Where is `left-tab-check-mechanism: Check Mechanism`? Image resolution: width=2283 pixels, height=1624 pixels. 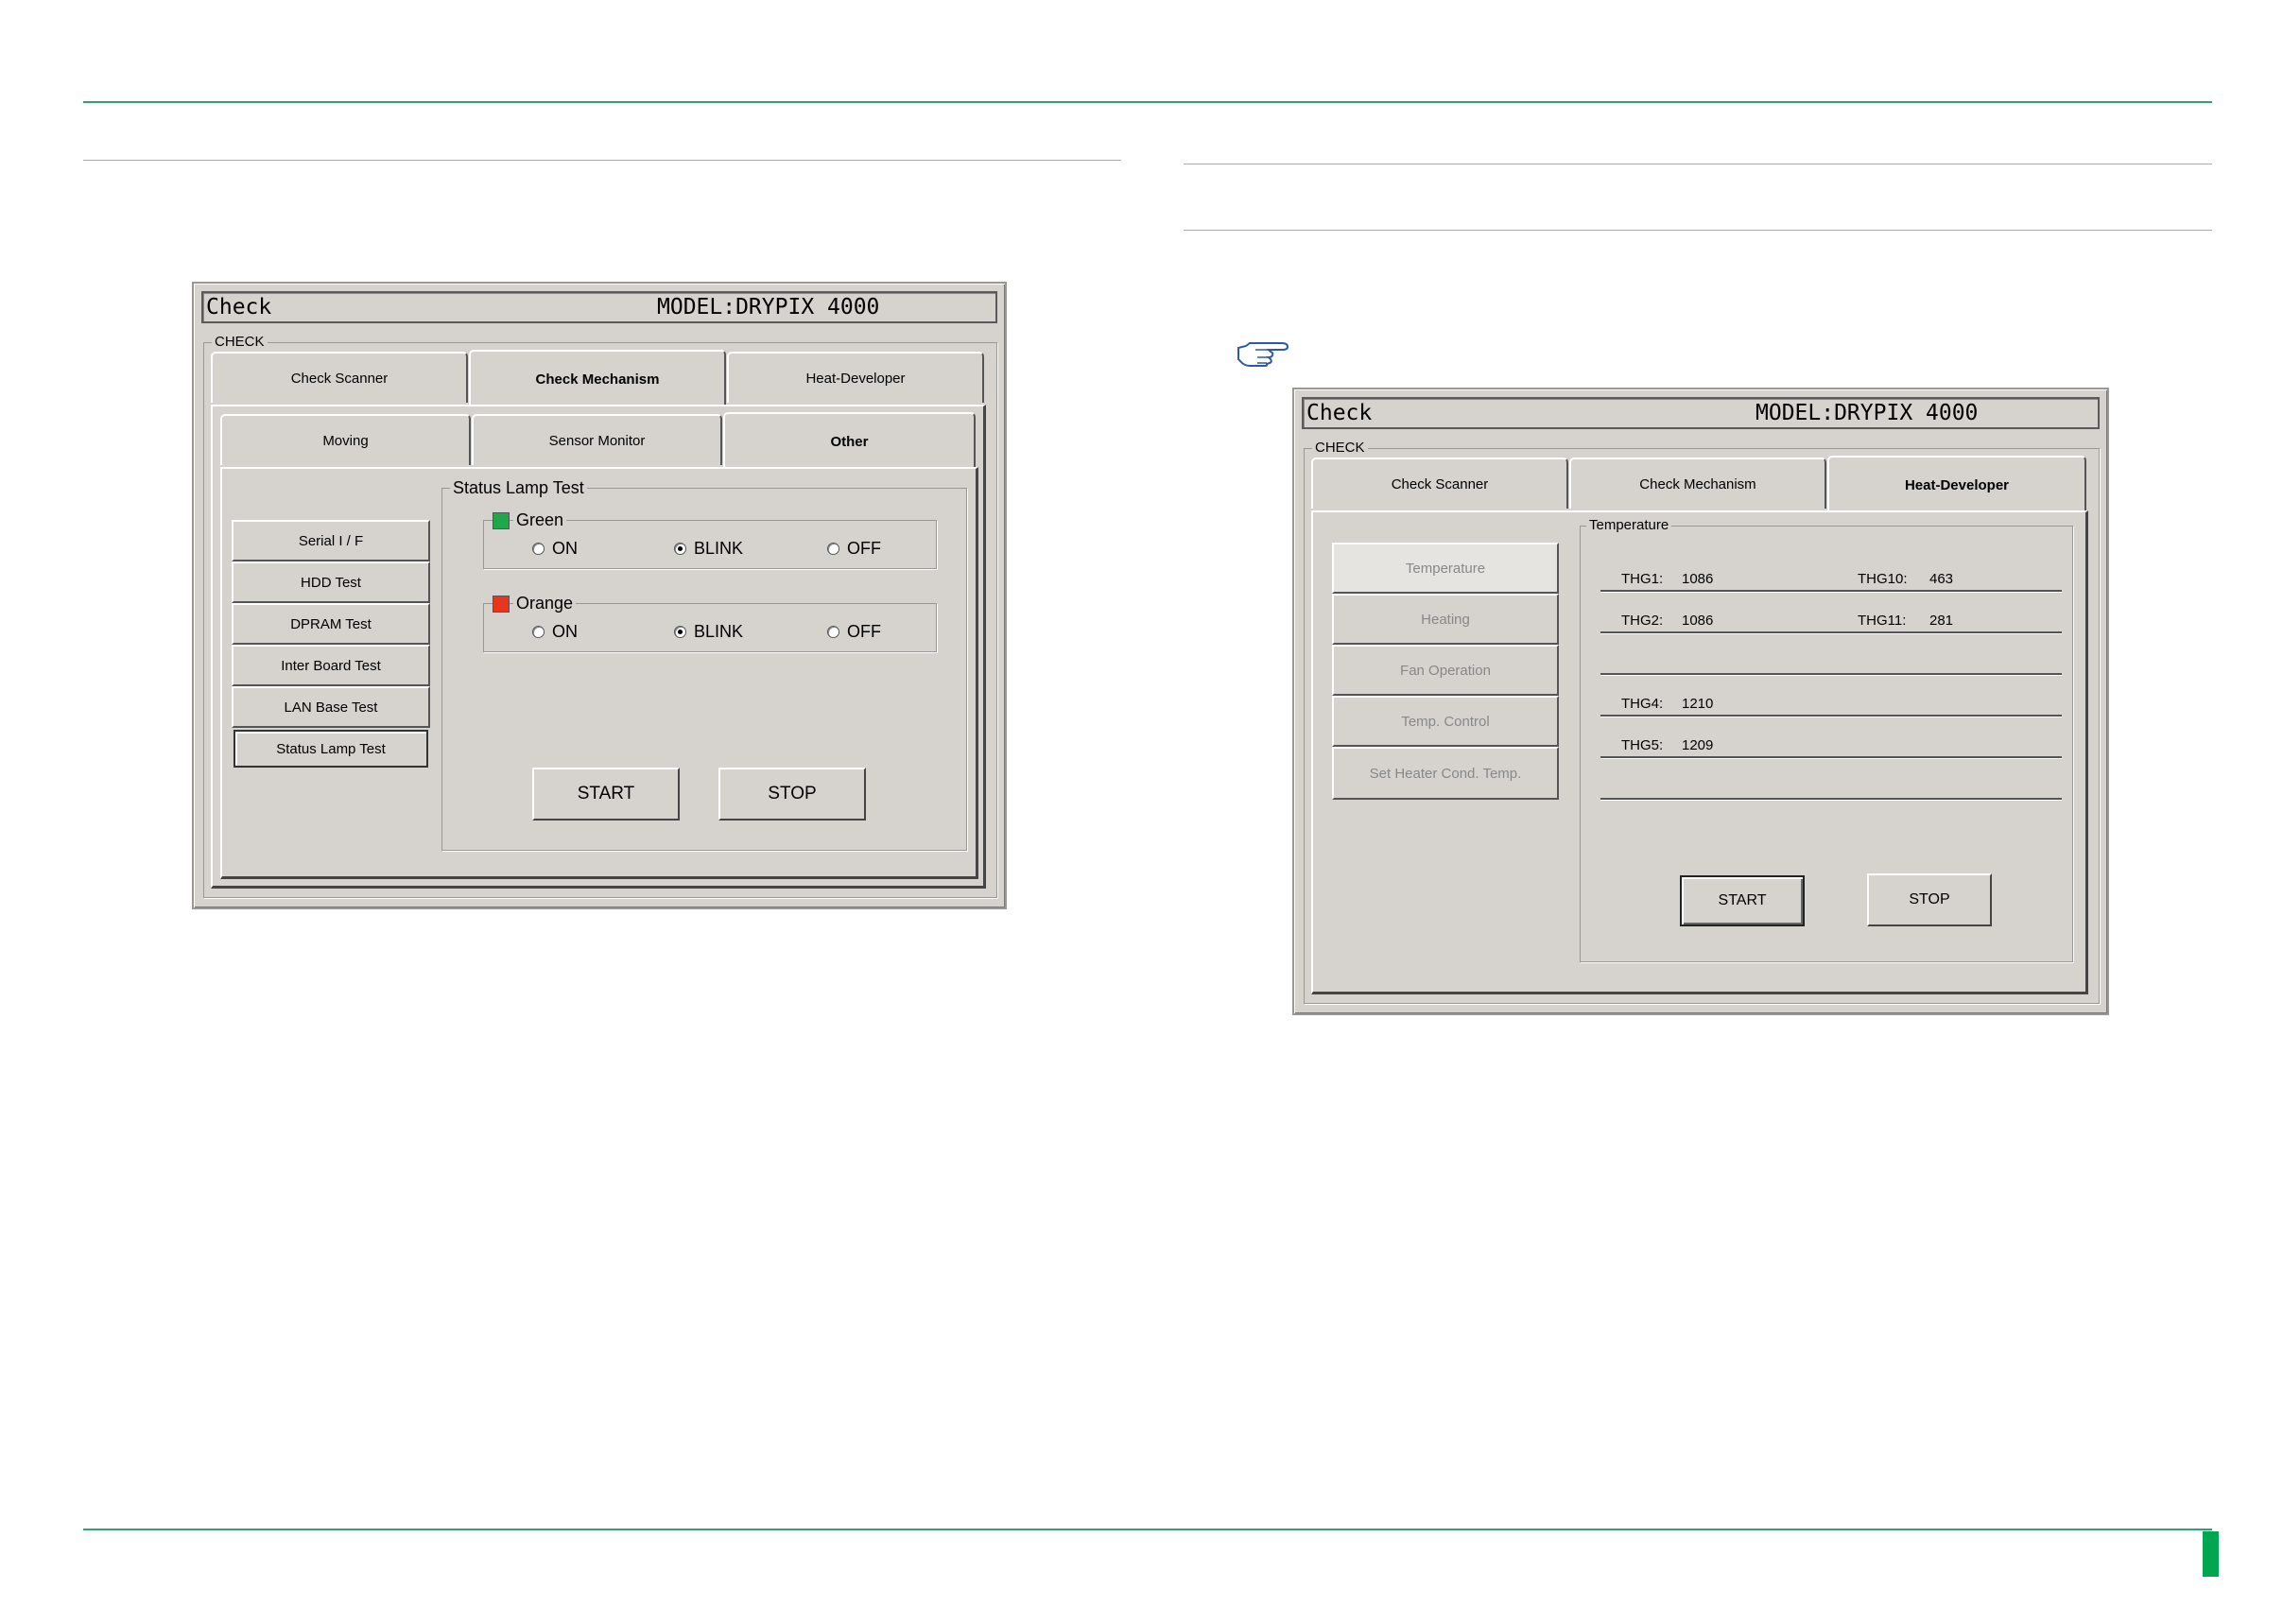
left-tab-check-mechanism: Check Mechanism is located at coordinates (598, 378).